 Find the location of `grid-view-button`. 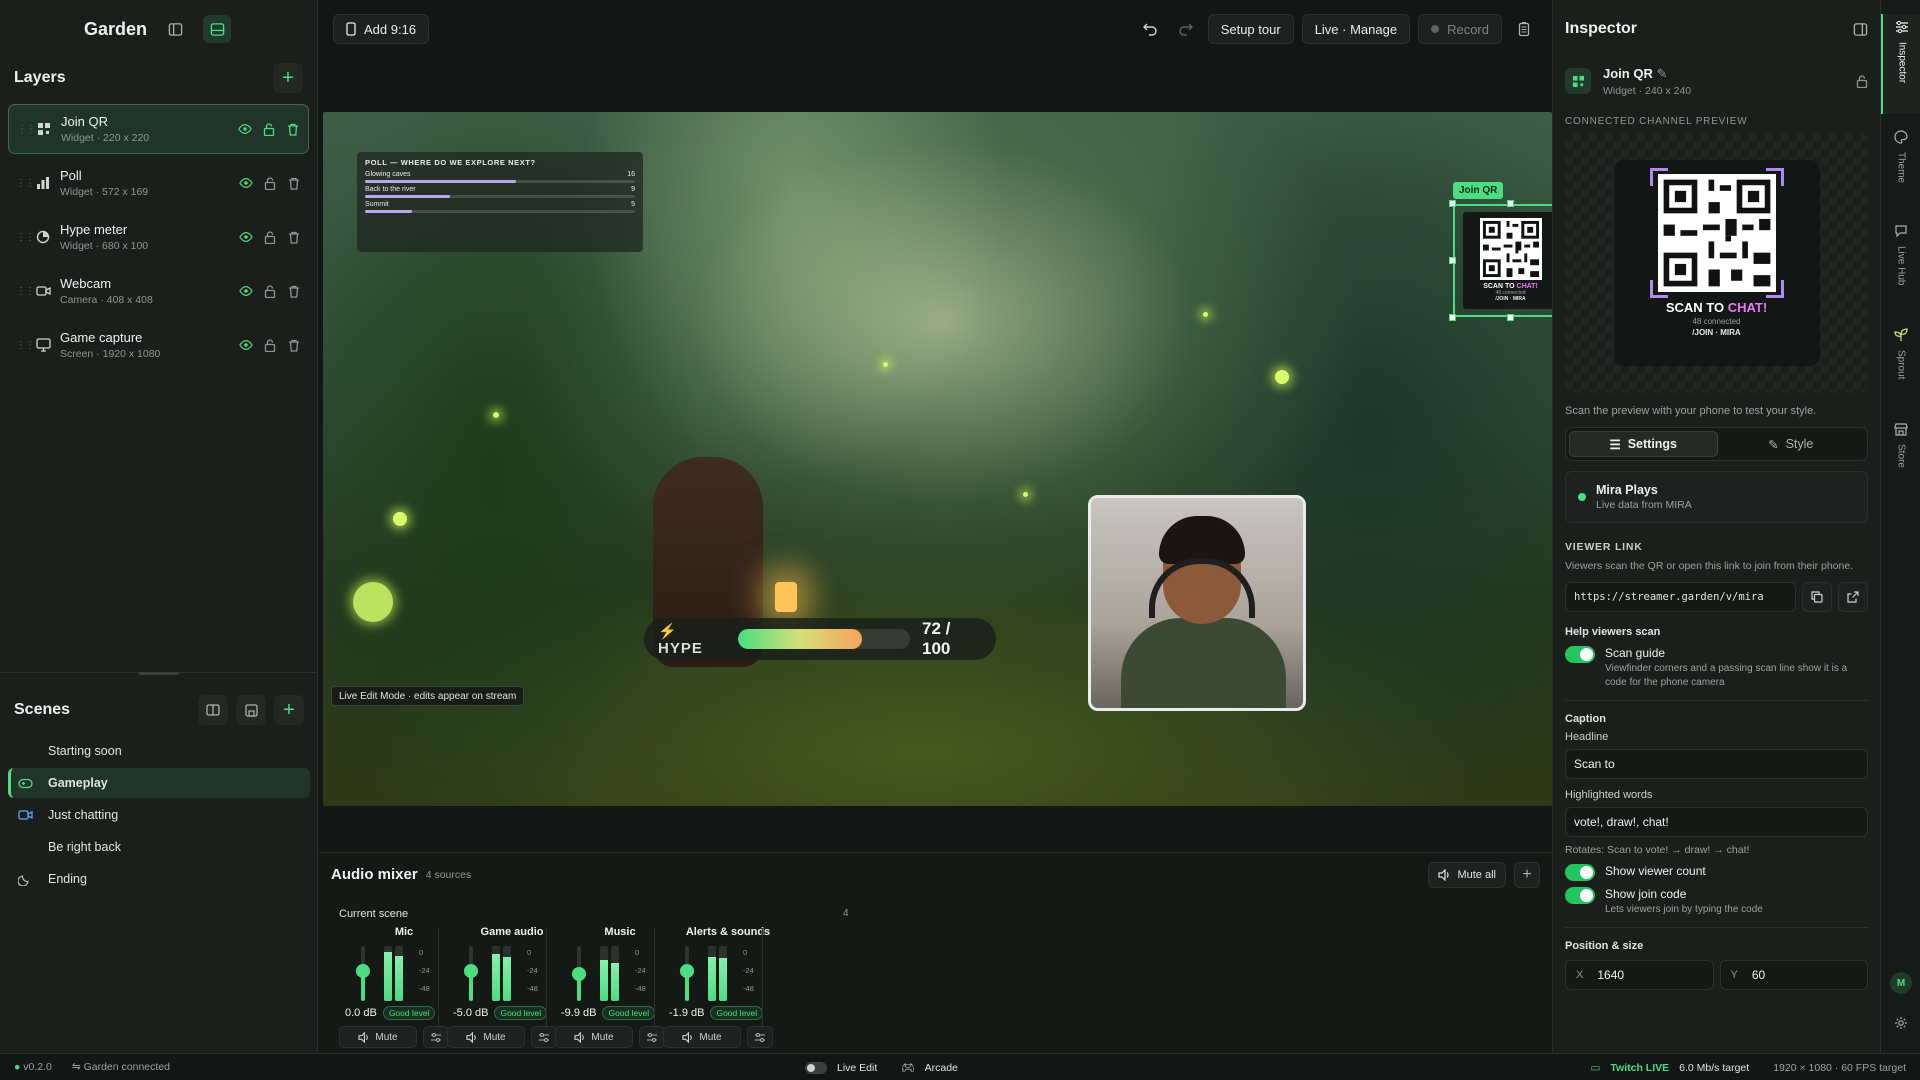

grid-view-button is located at coordinates (213, 710).